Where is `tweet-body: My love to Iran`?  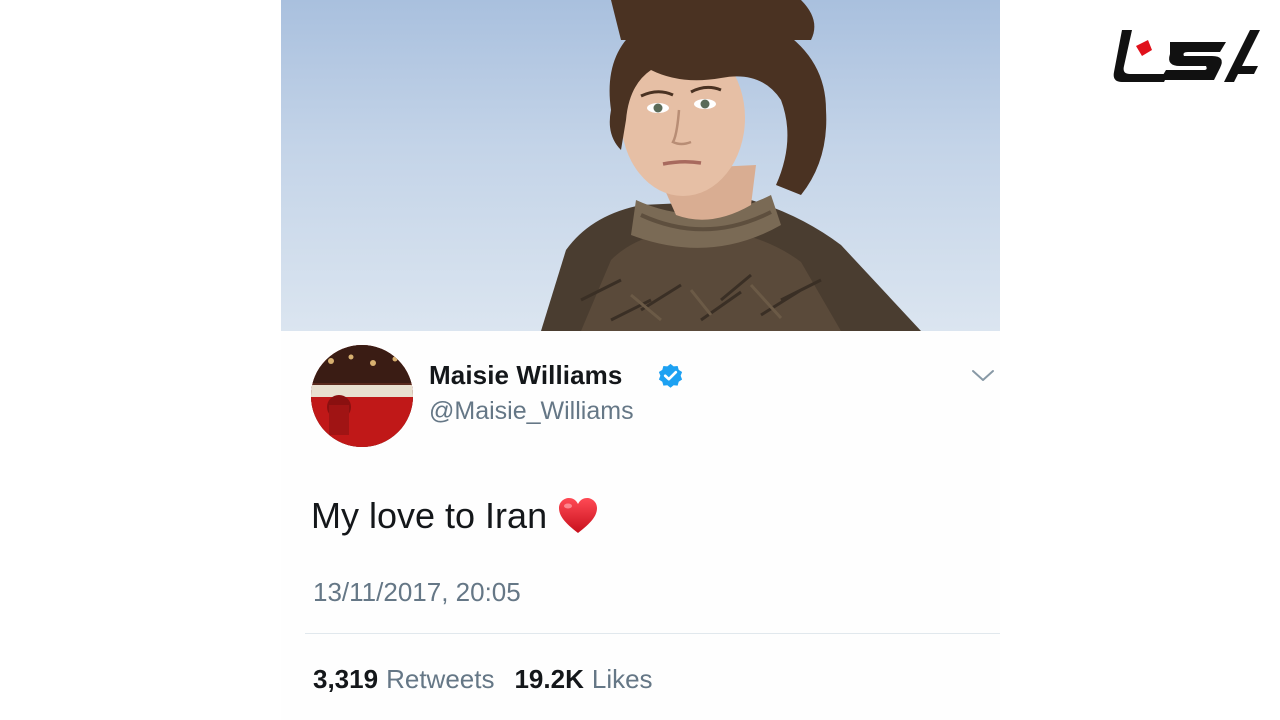 tweet-body: My love to Iran is located at coordinates (455, 516).